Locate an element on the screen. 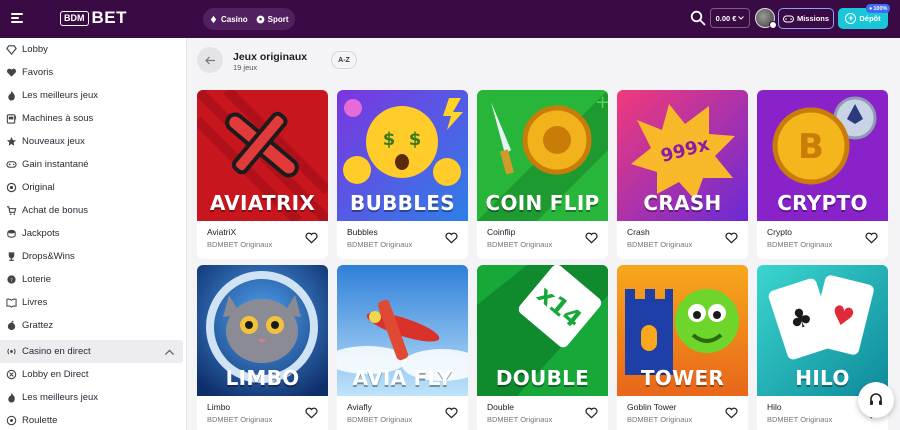  sidebar-item-original: Original is located at coordinates (93, 187).